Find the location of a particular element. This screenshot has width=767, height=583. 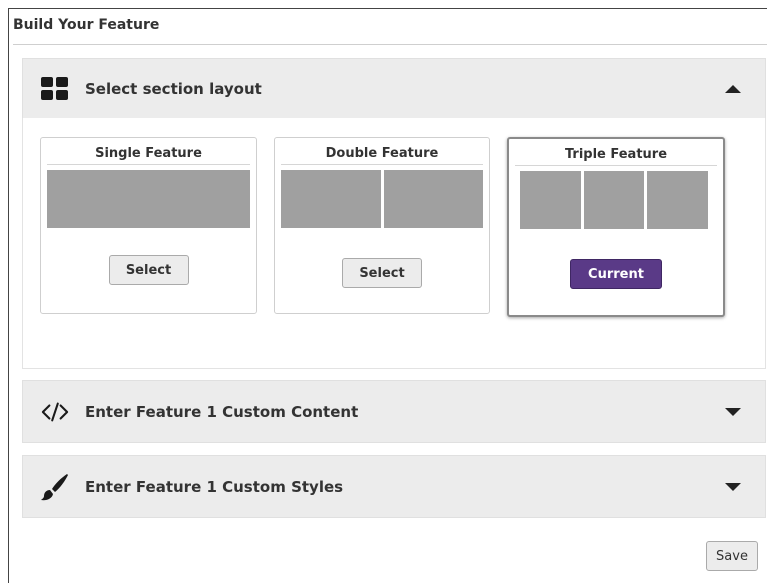

grid-layout-icon is located at coordinates (55, 89).